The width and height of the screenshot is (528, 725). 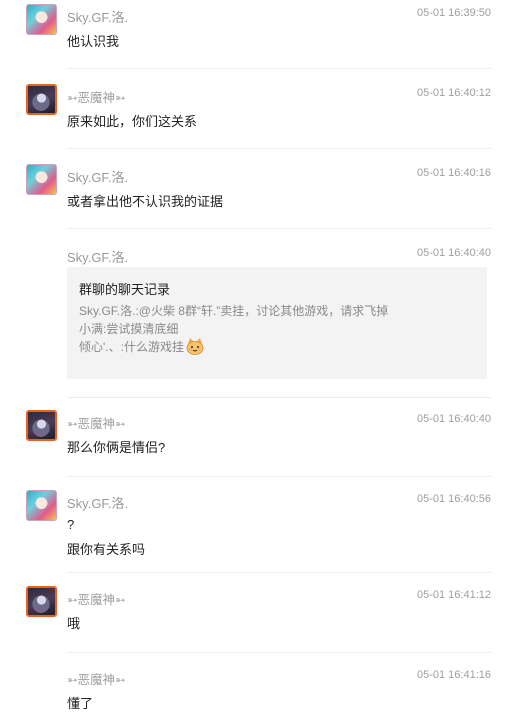 I want to click on card-line-with-emoji: 倾心'.、:什么游戏挂, so click(x=141, y=346).